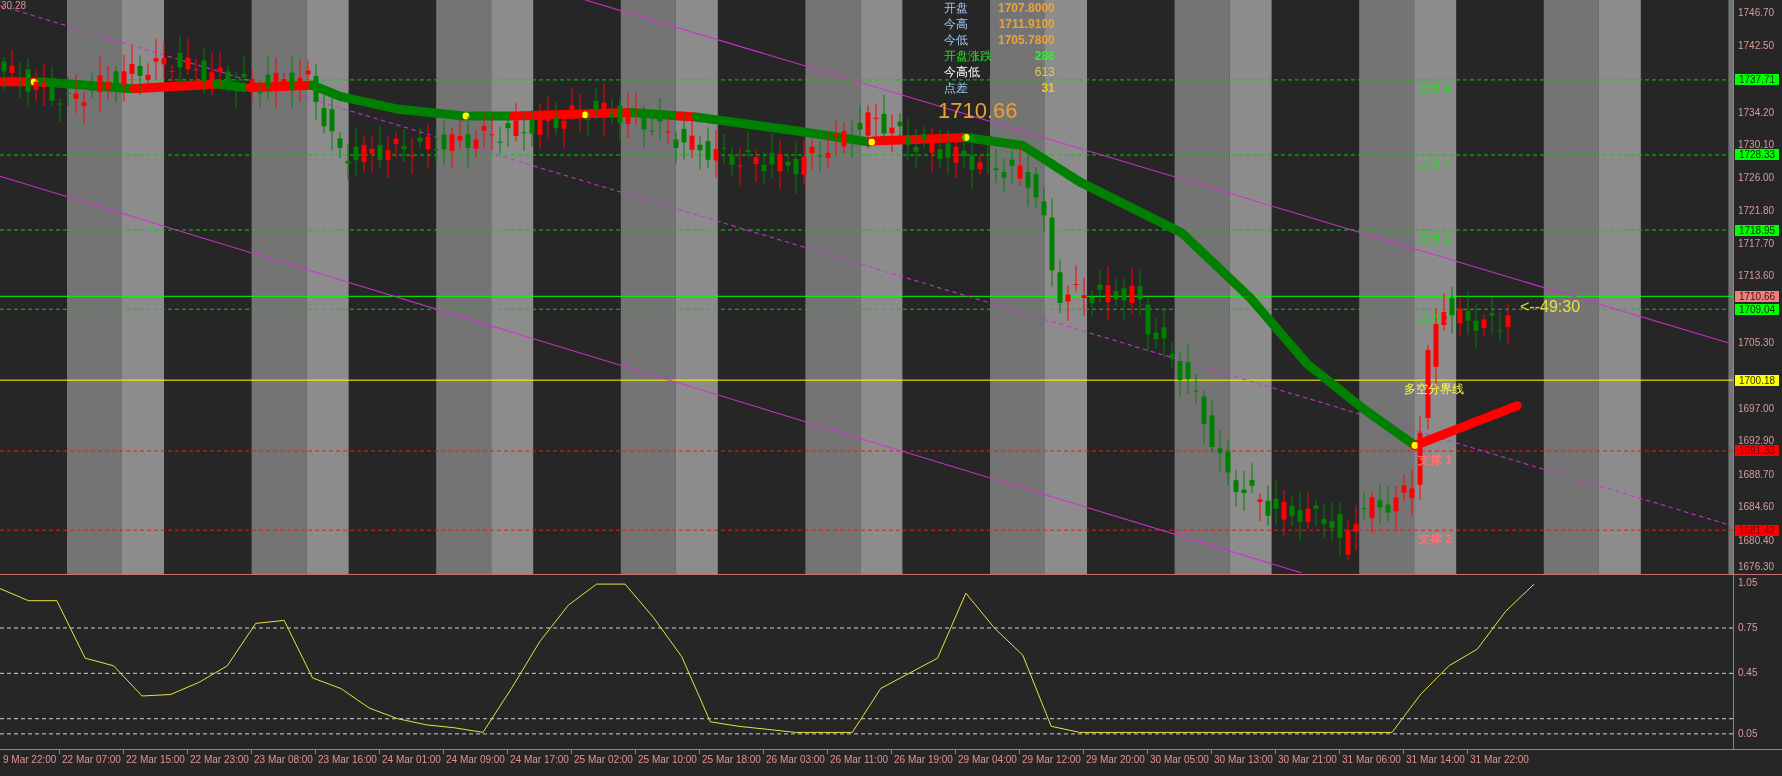 The width and height of the screenshot is (1782, 776). I want to click on time-axis-label: 26 Mar 03:00, so click(795, 759).